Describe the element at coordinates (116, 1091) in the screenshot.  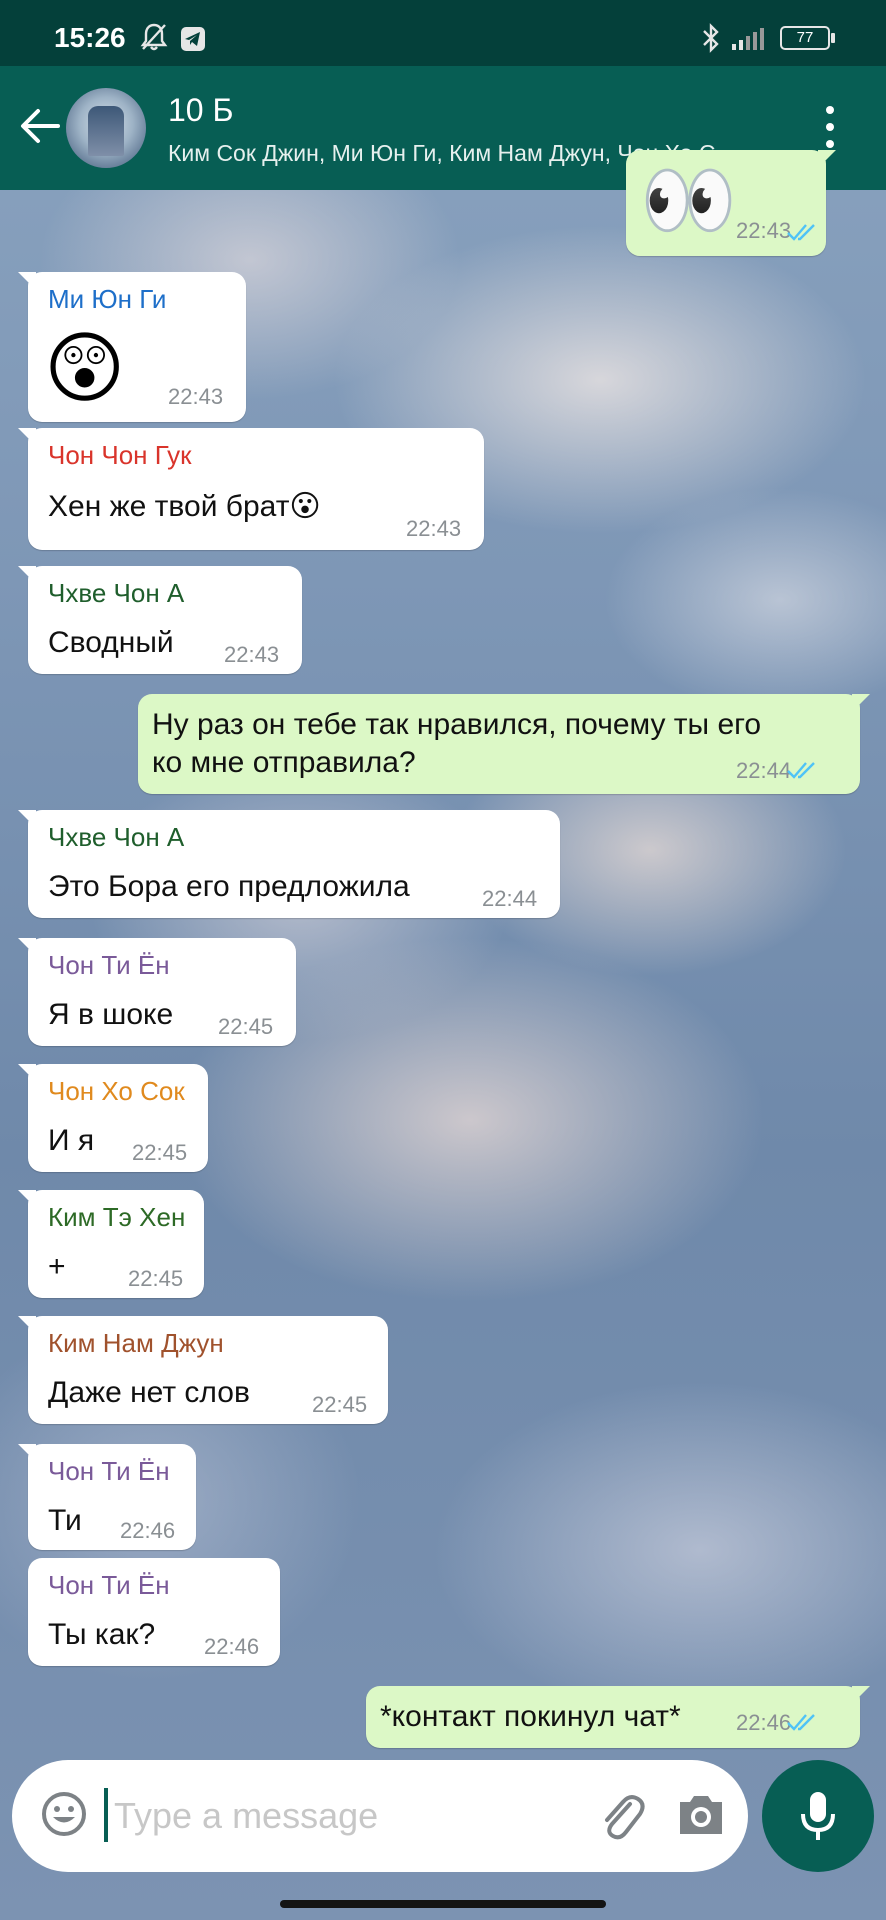
I see `sender-name: Чон Хо Сок` at that location.